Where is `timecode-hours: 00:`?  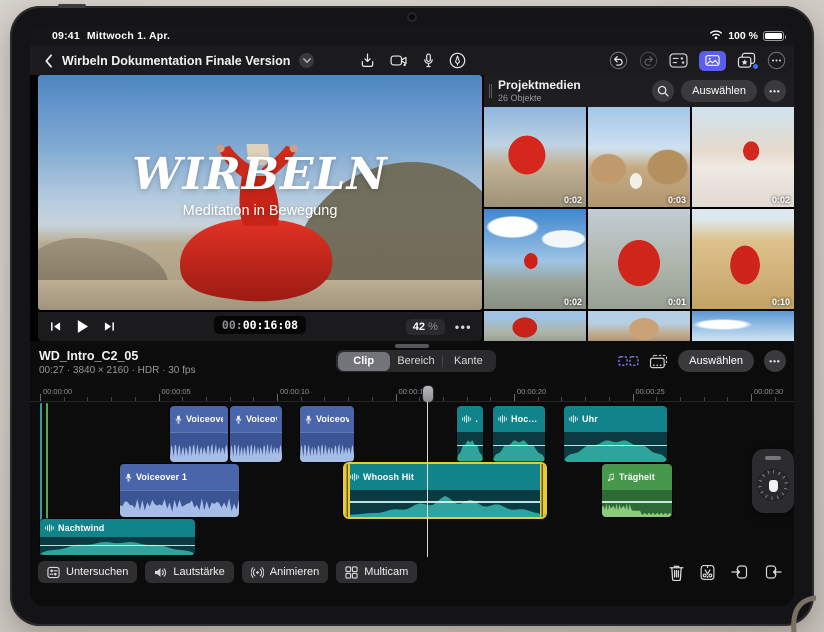
timecode-hours: 00: is located at coordinates (232, 325).